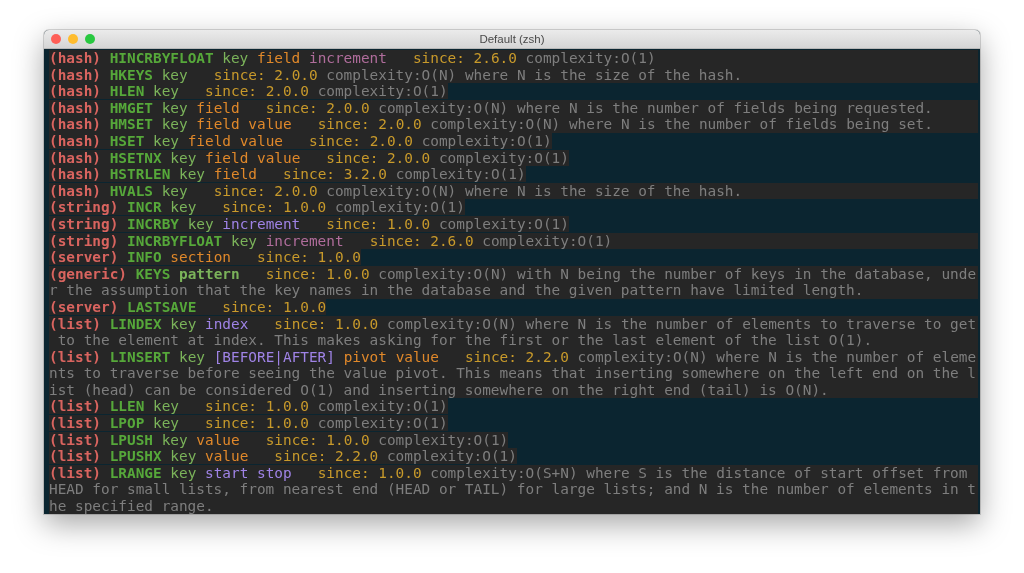 The image size is (1024, 573). Describe the element at coordinates (655, 107) in the screenshot. I see `complexity-text: complexity:O(N) where N is the number of fields being requested.` at that location.